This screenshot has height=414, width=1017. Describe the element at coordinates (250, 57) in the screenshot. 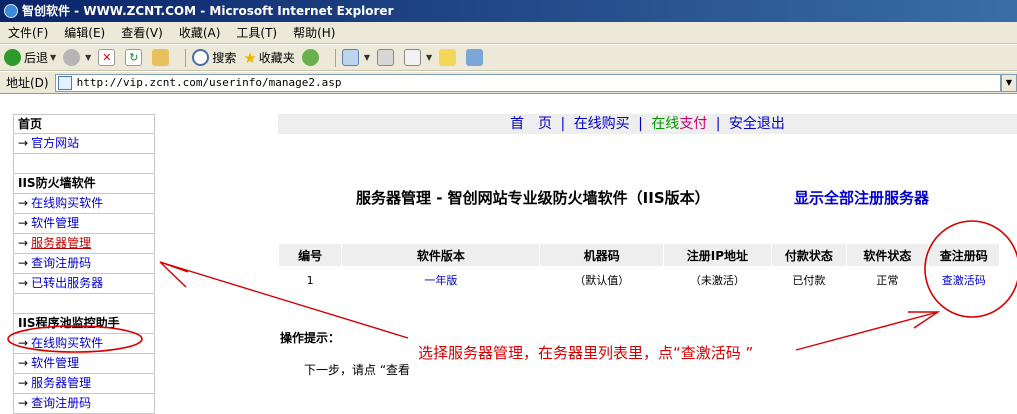

I see `star-icon: ★` at that location.